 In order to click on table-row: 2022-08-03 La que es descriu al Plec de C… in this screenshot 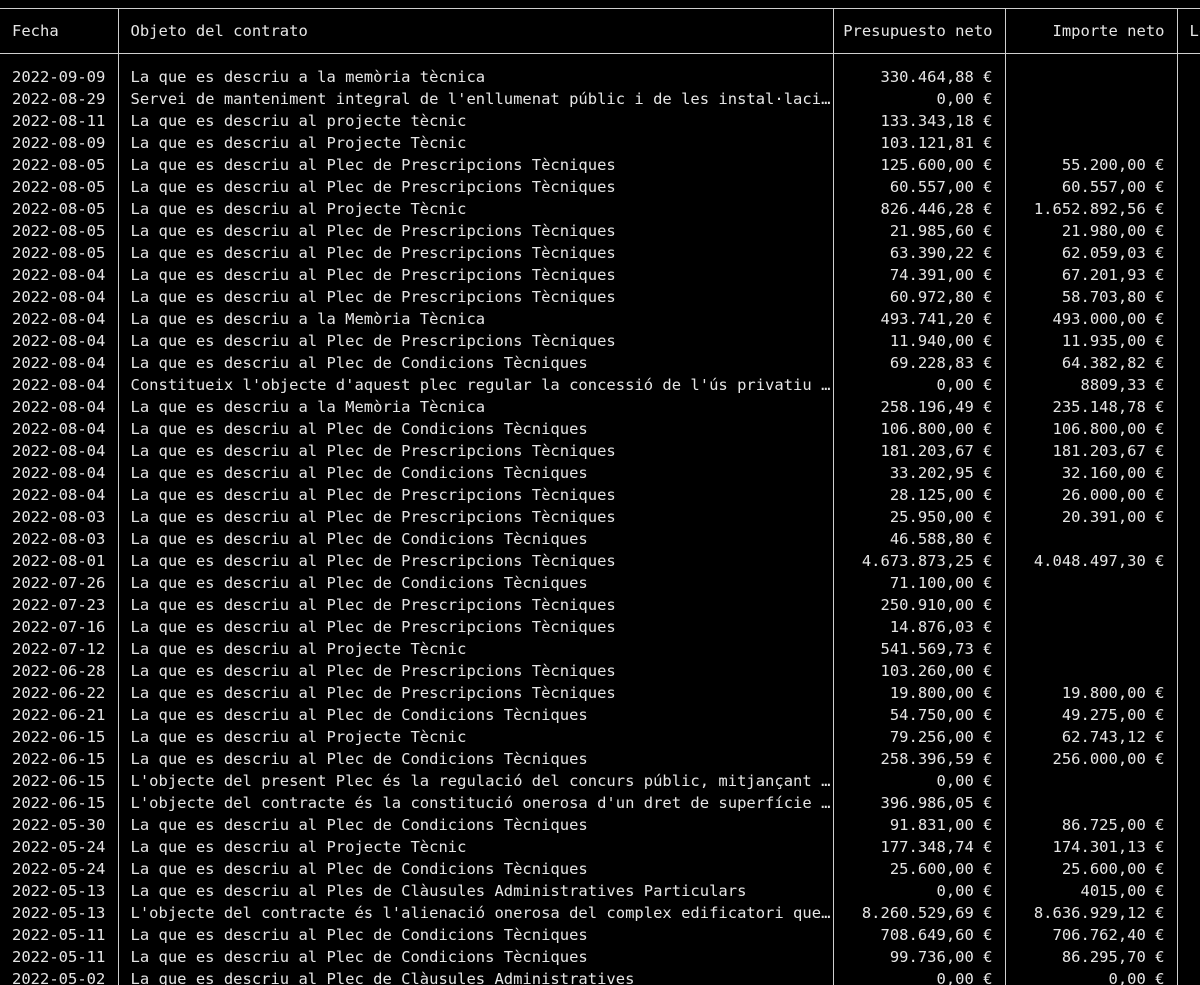, I will do `click(600, 539)`.